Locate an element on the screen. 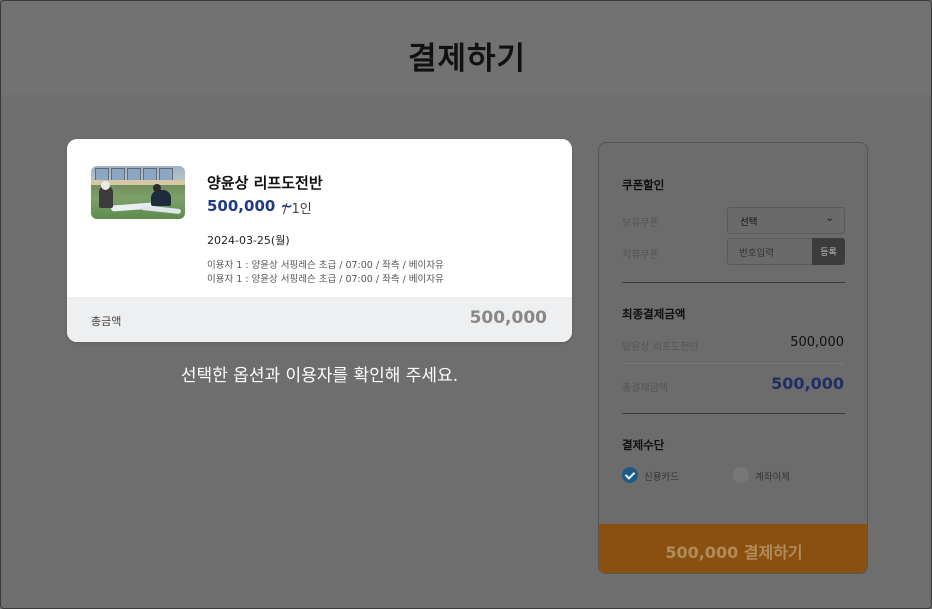  product-price: 500,000 ~ is located at coordinates (250, 206).